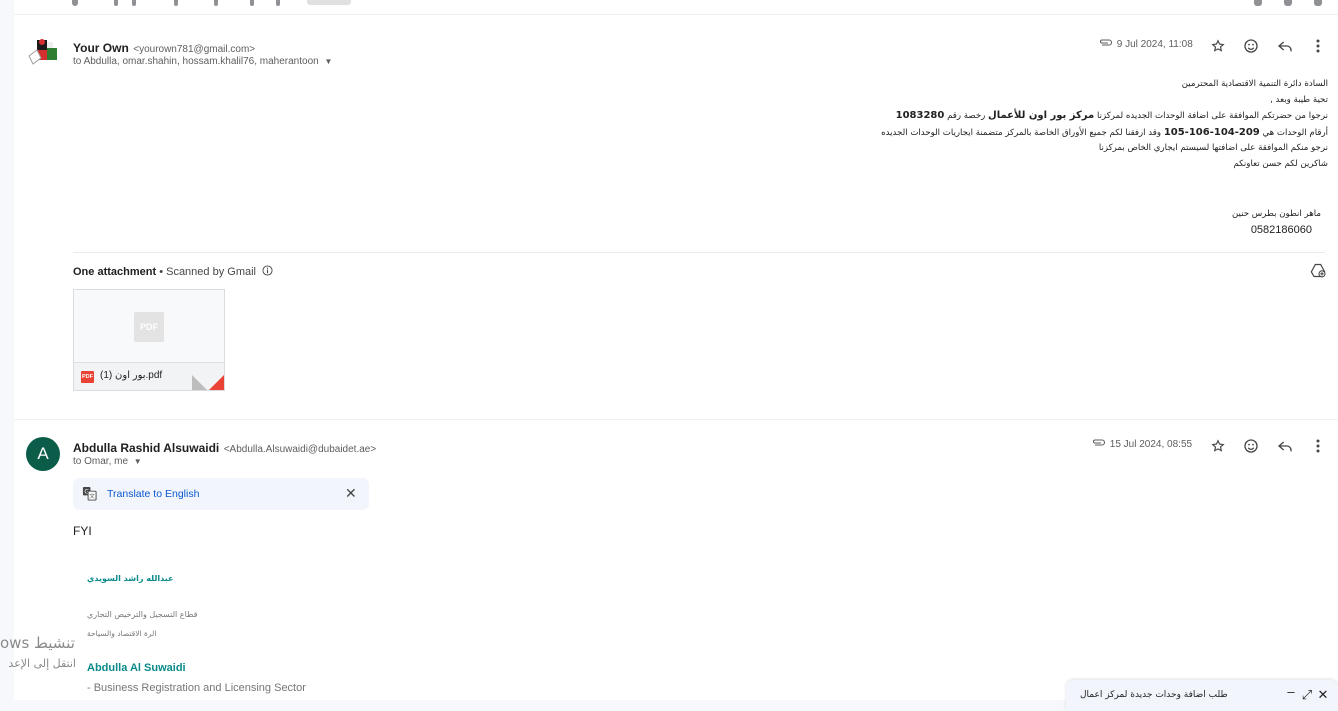  What do you see at coordinates (200, 382) in the screenshot?
I see `page-fold-icon` at bounding box center [200, 382].